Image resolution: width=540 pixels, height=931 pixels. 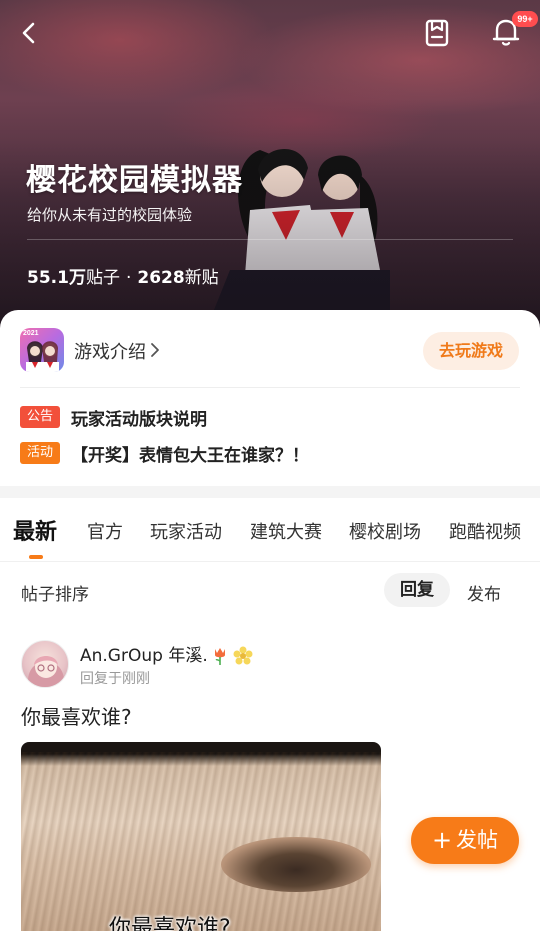 I want to click on tab-player-events: 玩家活动, so click(x=186, y=531).